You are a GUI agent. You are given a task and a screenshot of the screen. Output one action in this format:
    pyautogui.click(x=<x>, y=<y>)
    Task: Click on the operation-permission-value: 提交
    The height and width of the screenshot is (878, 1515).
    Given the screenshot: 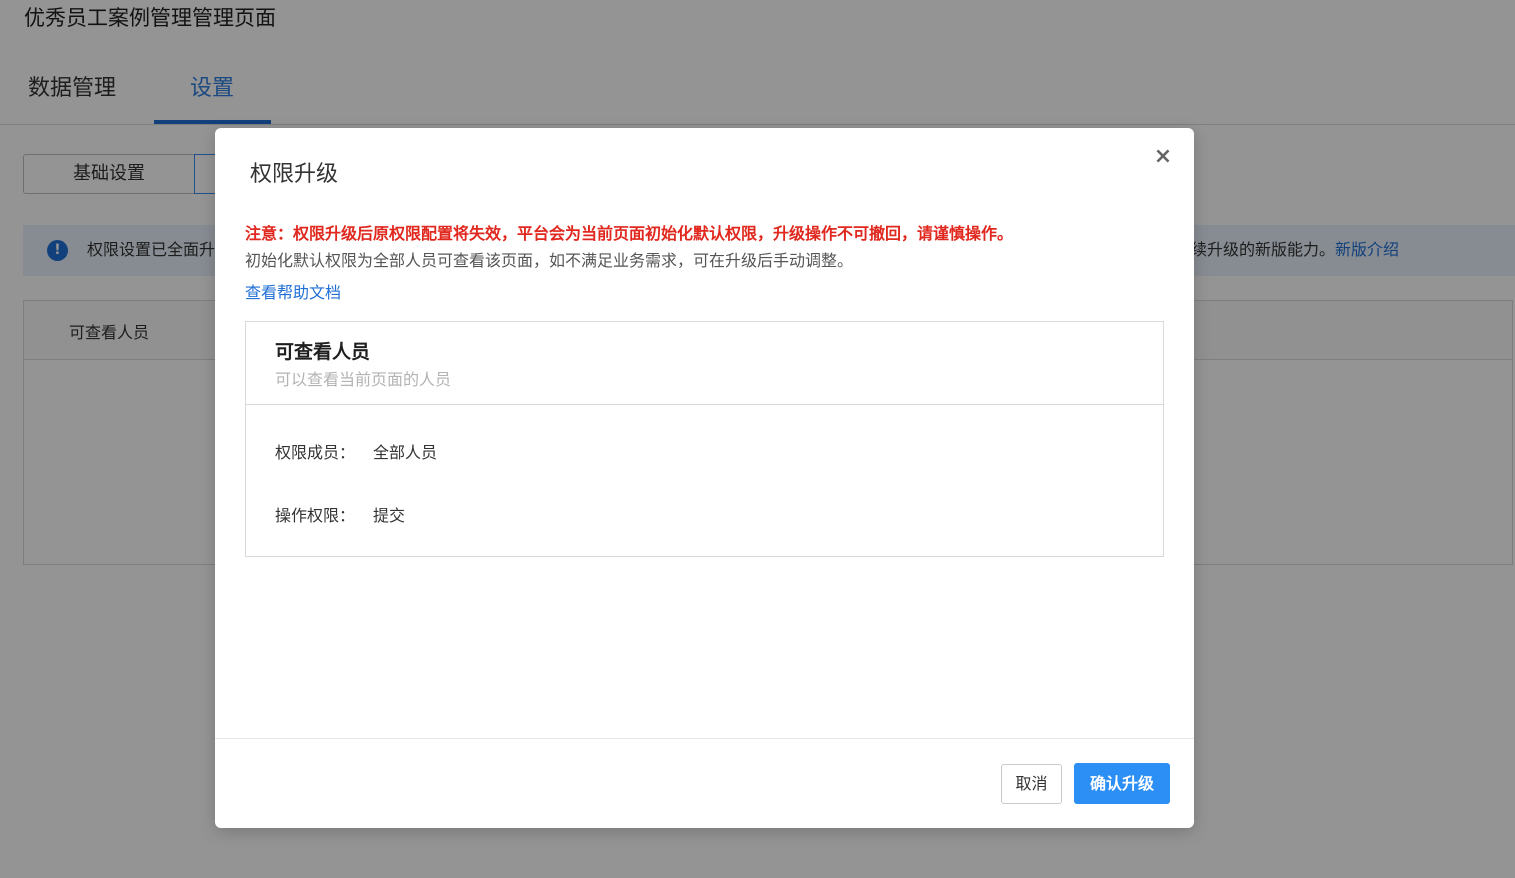 What is the action you would take?
    pyautogui.click(x=389, y=515)
    